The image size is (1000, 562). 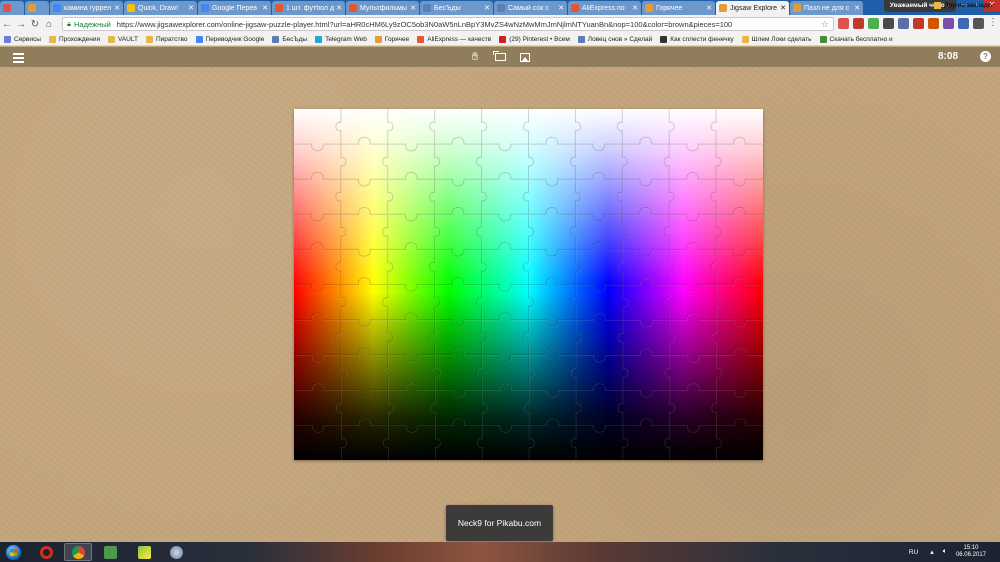 What do you see at coordinates (702, 39) in the screenshot?
I see `bookmark-label: Как сплести фенечку` at bounding box center [702, 39].